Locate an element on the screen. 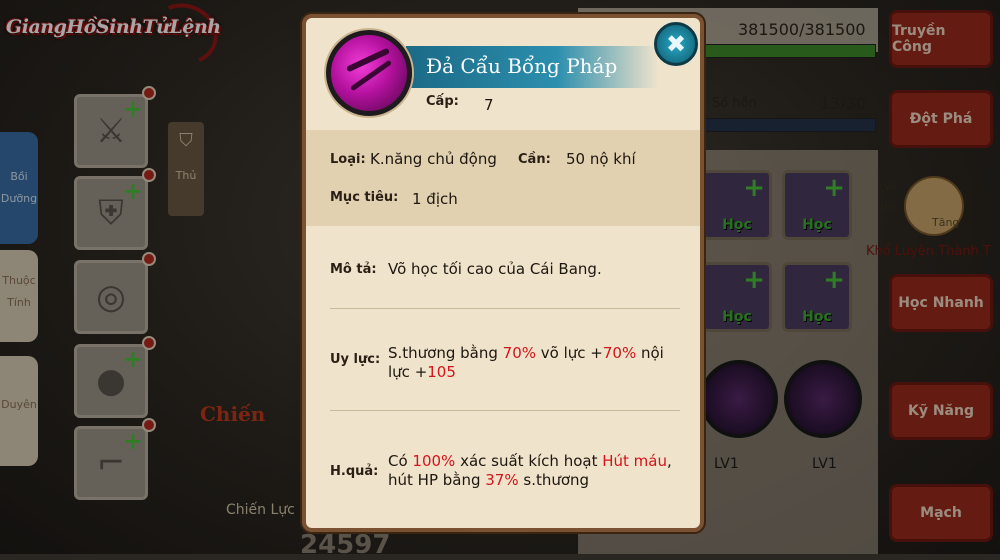 The width and height of the screenshot is (1000, 560). level-label: Cấp: is located at coordinates (442, 101).